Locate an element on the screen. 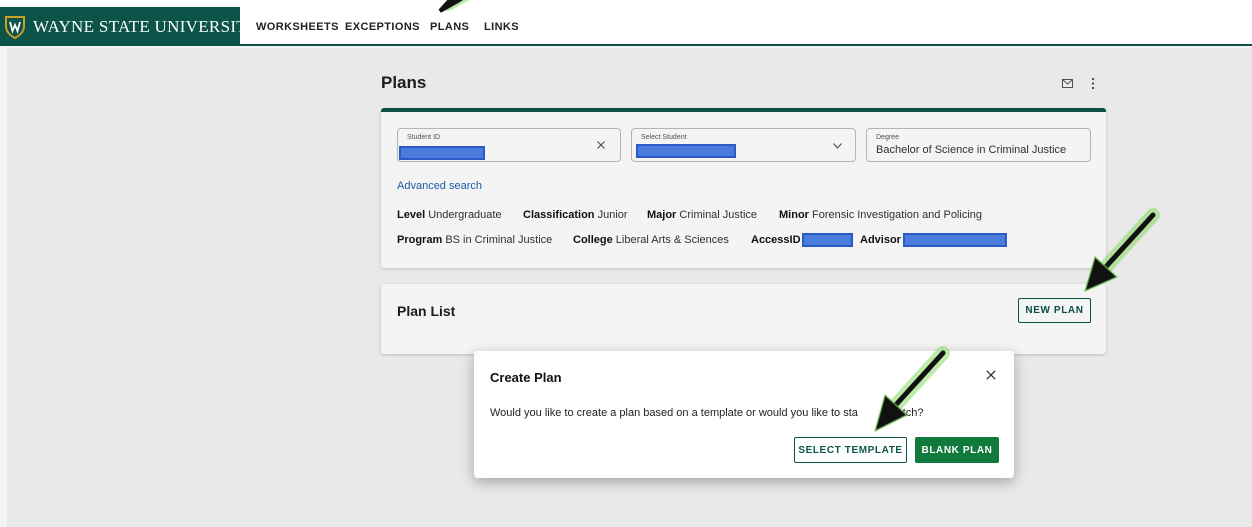 This screenshot has width=1252, height=527. dialog-message-end: scratch? is located at coordinates (902, 413).